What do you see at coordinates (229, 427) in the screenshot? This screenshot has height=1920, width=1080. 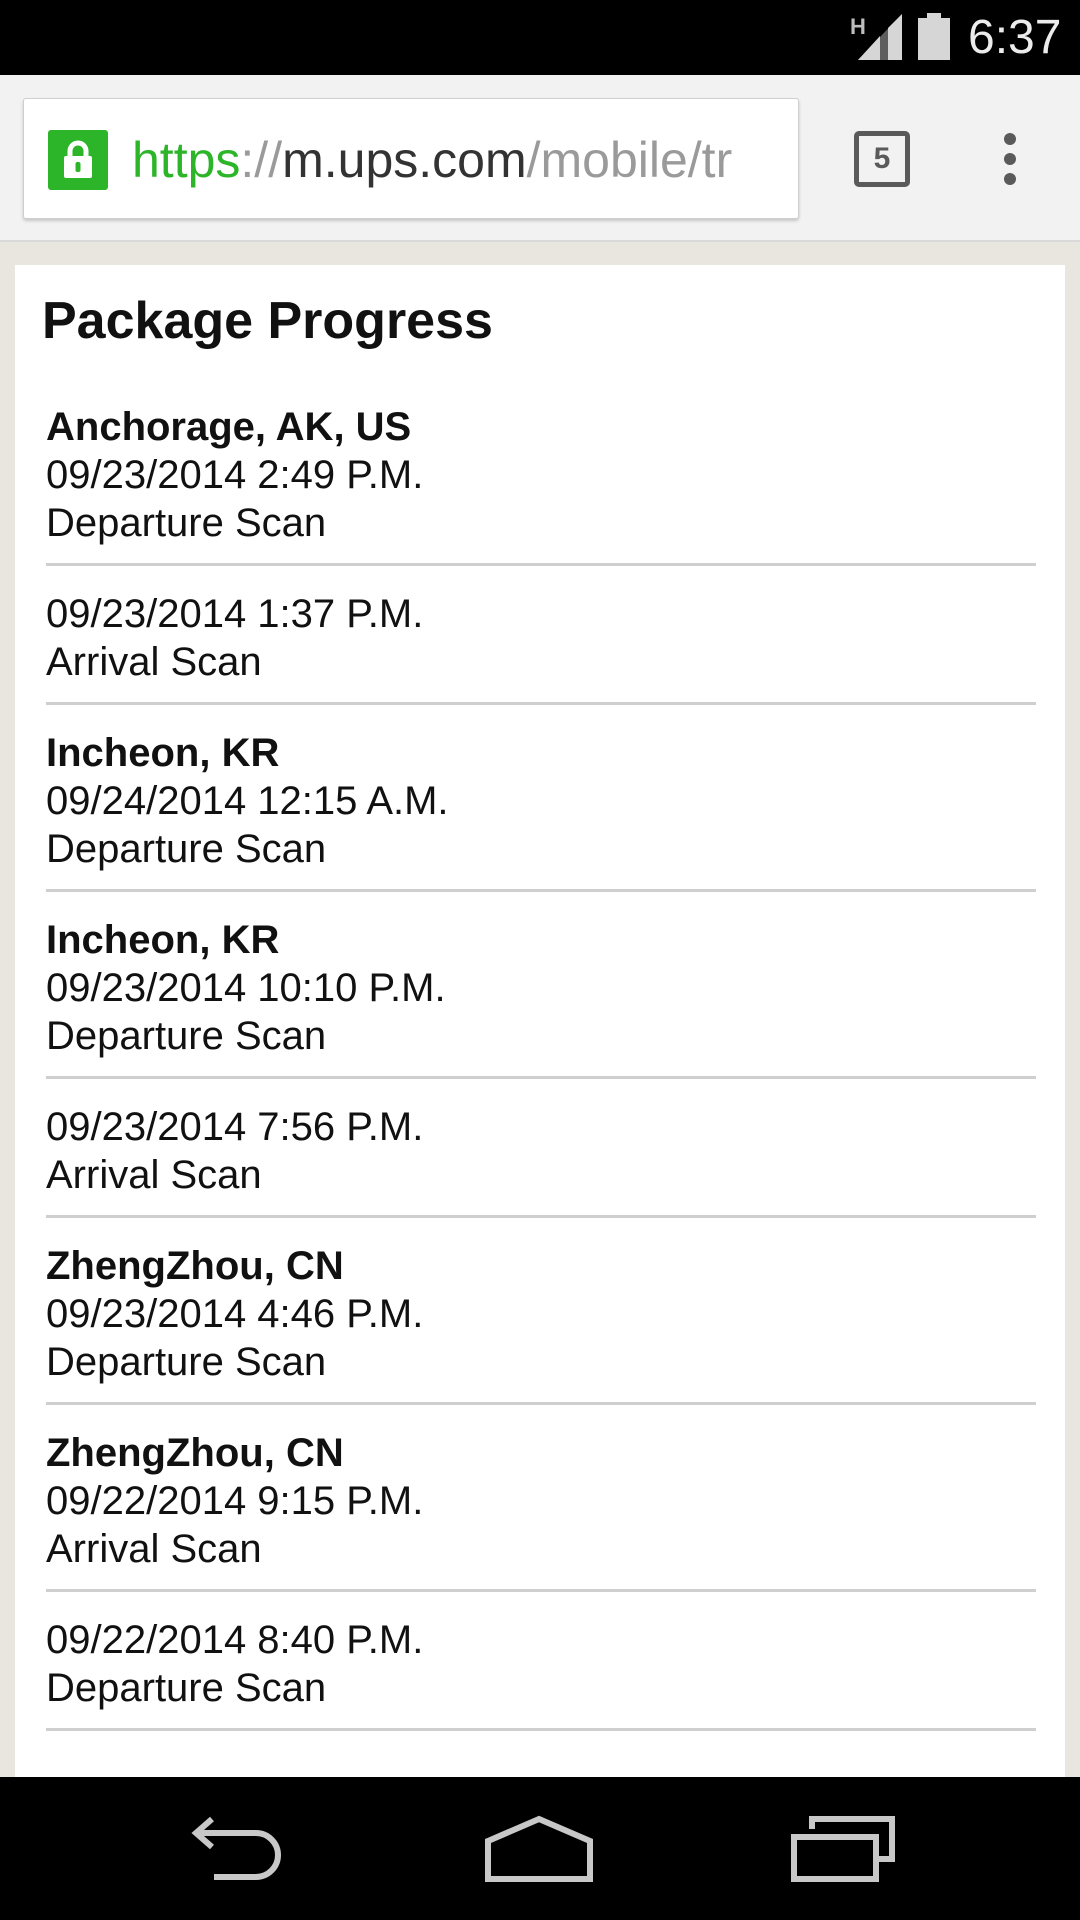 I see `event-location: Anchorage, AK, US` at bounding box center [229, 427].